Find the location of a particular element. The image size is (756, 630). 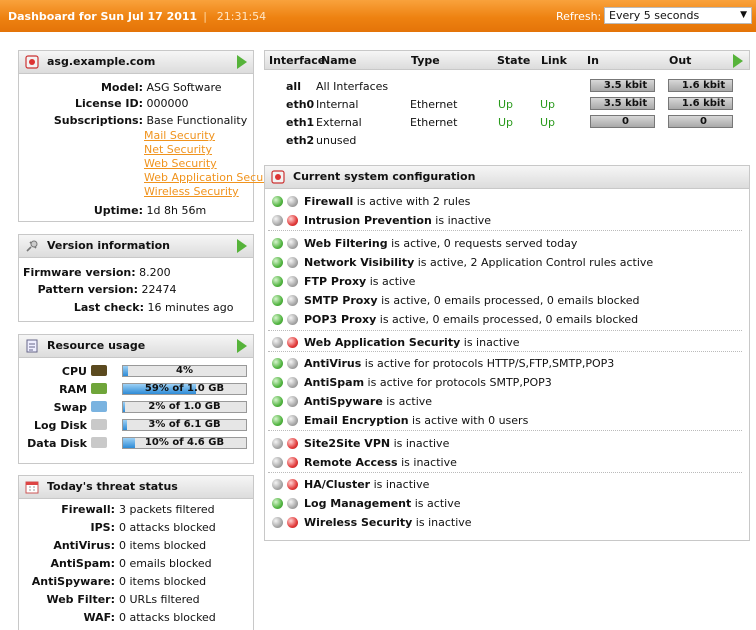

threat-row: AntiSpyware: 0 items blocked is located at coordinates (112, 581).